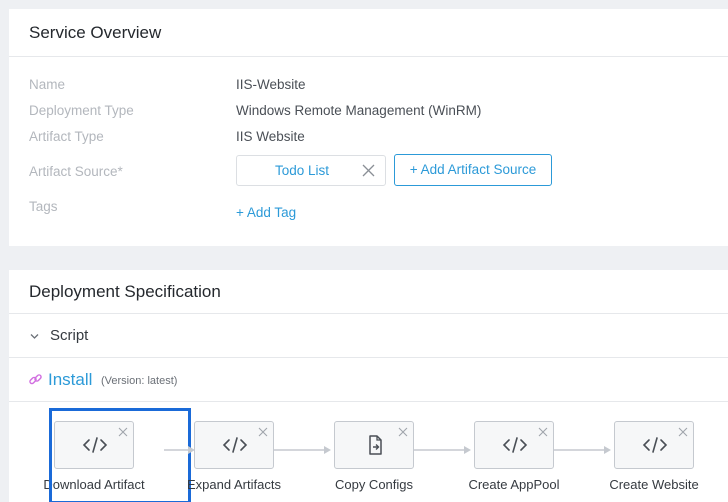 The image size is (728, 502). What do you see at coordinates (69, 335) in the screenshot?
I see `script-label: Script` at bounding box center [69, 335].